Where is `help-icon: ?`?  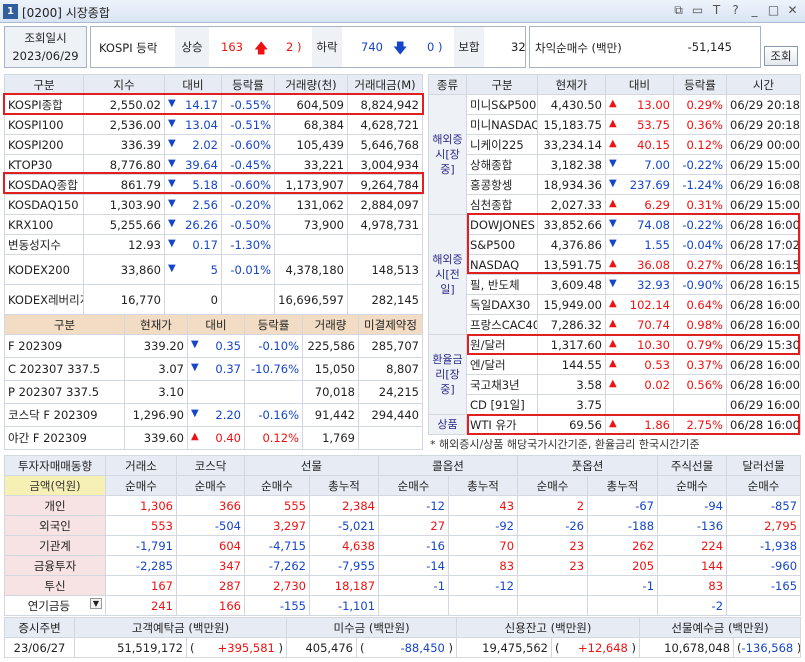 help-icon: ? is located at coordinates (735, 10).